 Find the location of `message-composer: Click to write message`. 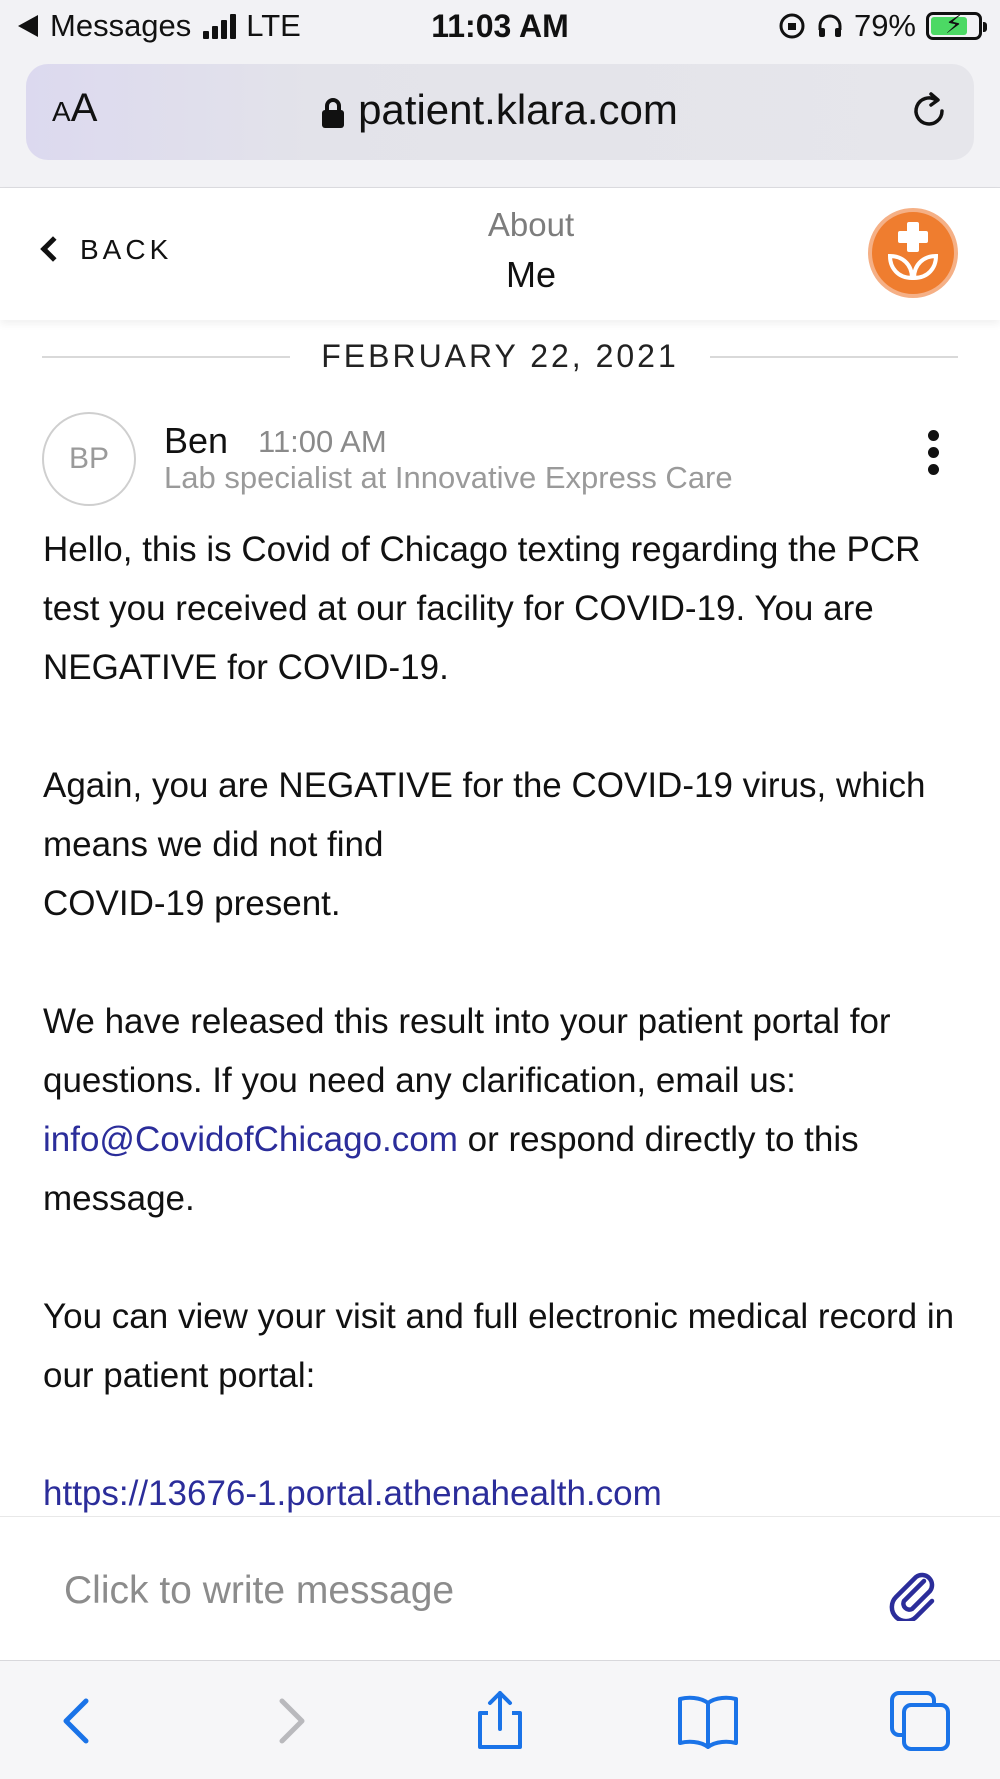

message-composer: Click to write message is located at coordinates (500, 1588).